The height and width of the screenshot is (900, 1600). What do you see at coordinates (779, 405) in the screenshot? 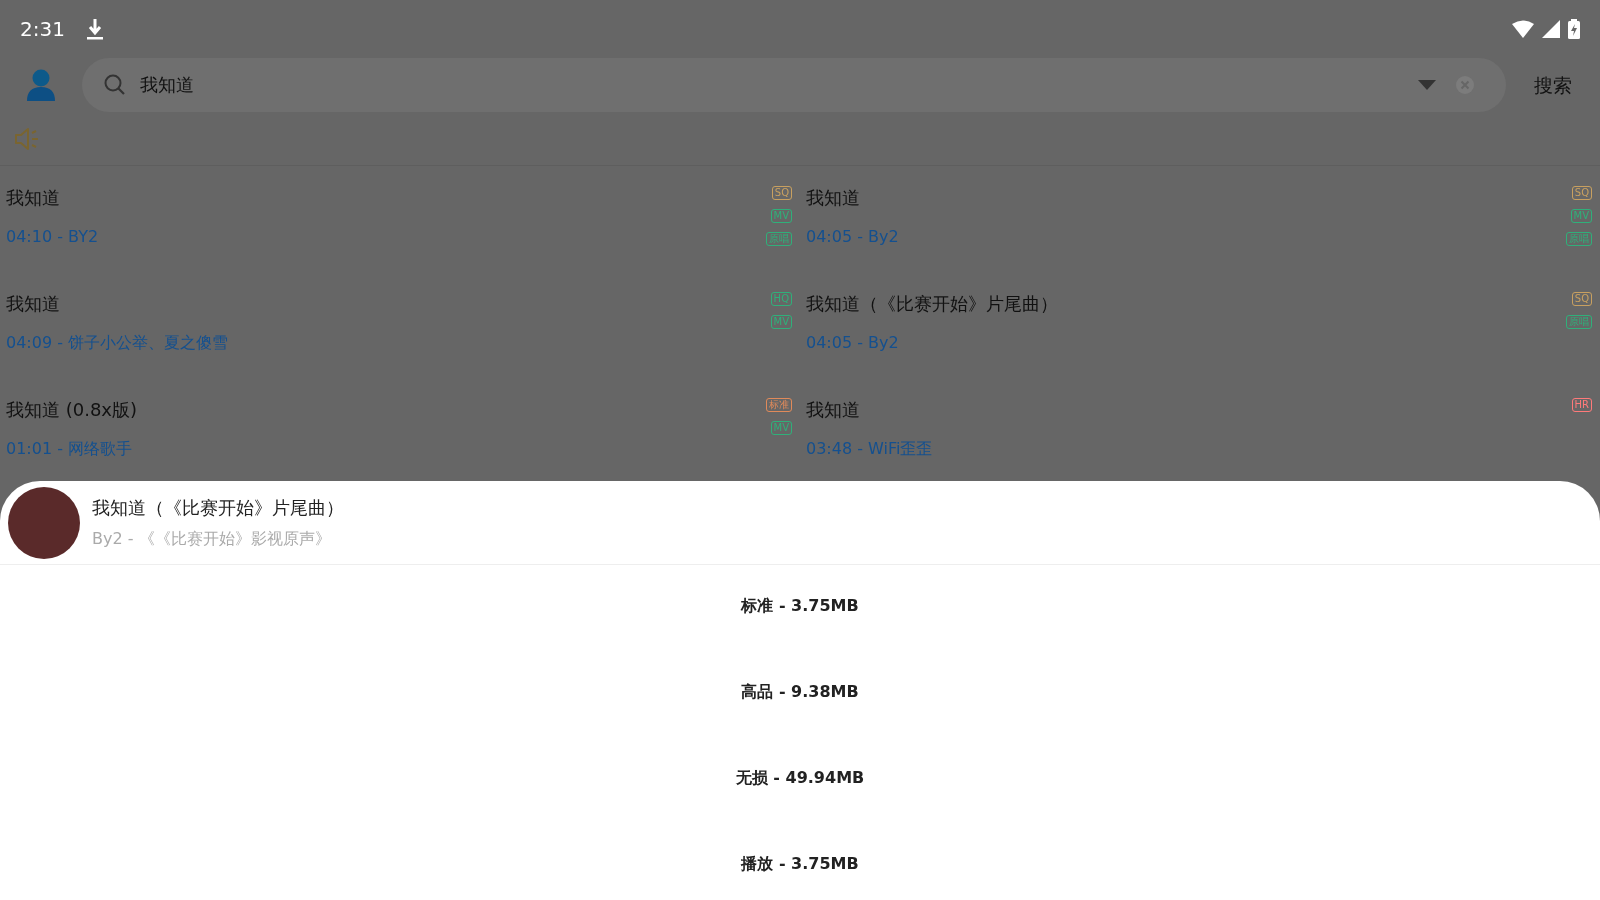
I see `quality-tag: 标准` at bounding box center [779, 405].